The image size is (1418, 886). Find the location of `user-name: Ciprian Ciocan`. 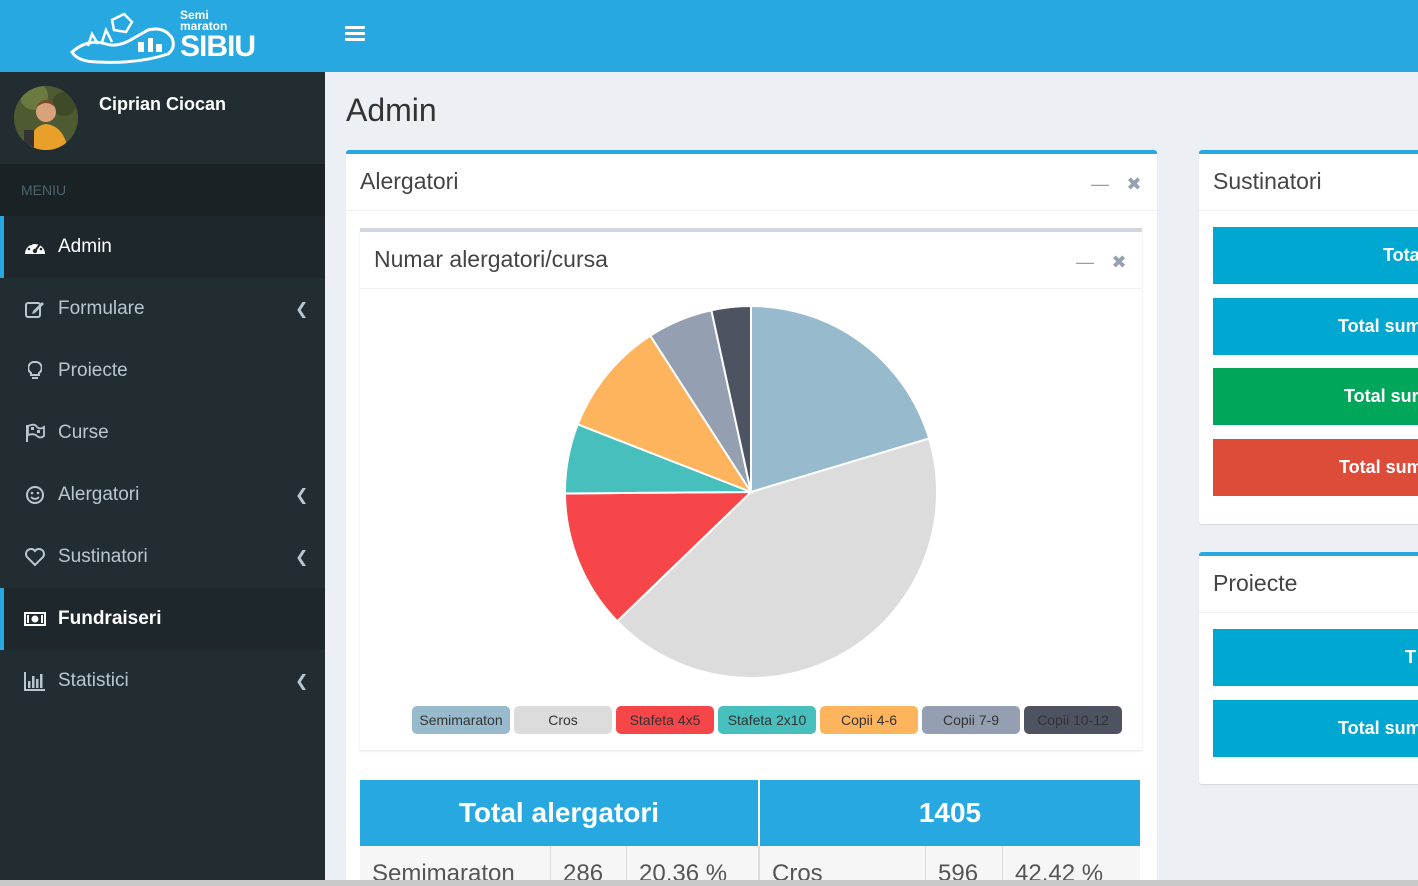

user-name: Ciprian Ciocan is located at coordinates (163, 104).